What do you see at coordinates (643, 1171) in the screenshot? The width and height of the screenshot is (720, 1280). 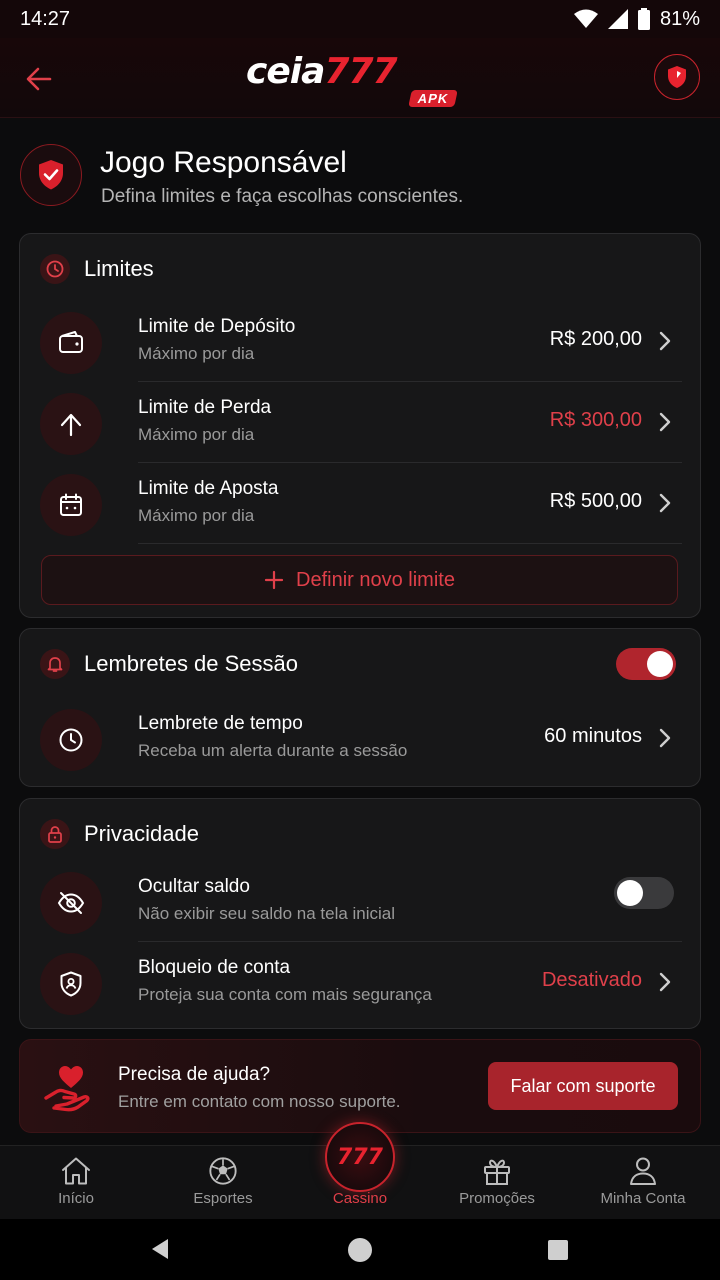 I see `user-icon` at bounding box center [643, 1171].